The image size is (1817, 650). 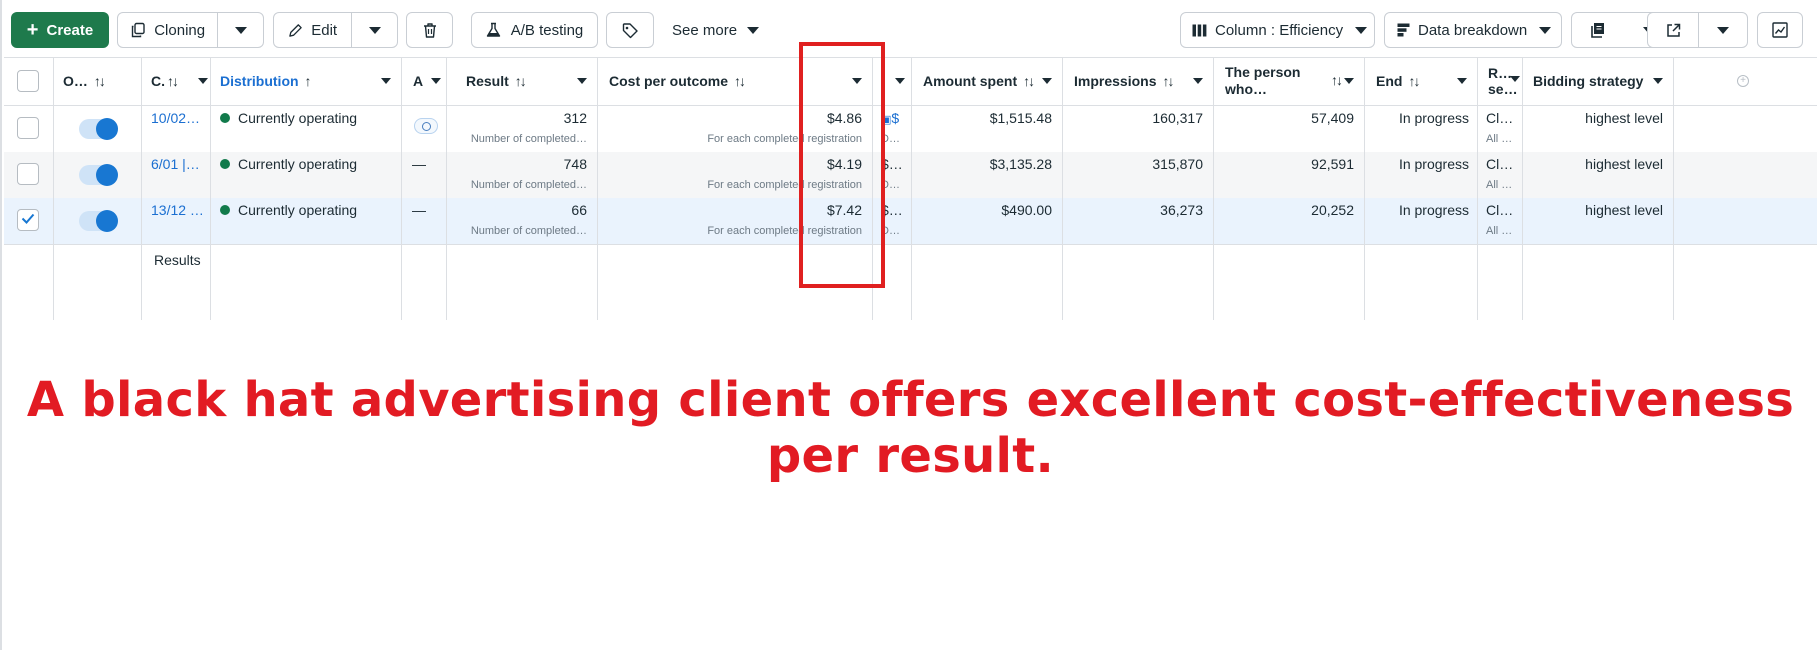 I want to click on charts-button, so click(x=1780, y=30).